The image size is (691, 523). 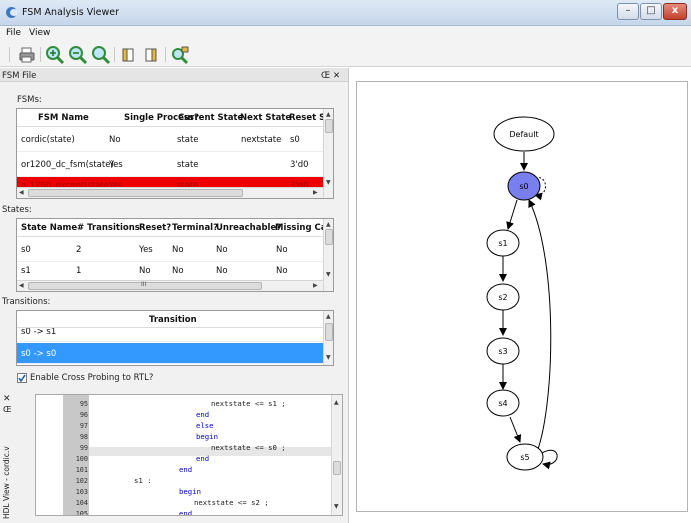 I want to click on column-header: FSM Name, so click(x=63, y=118).